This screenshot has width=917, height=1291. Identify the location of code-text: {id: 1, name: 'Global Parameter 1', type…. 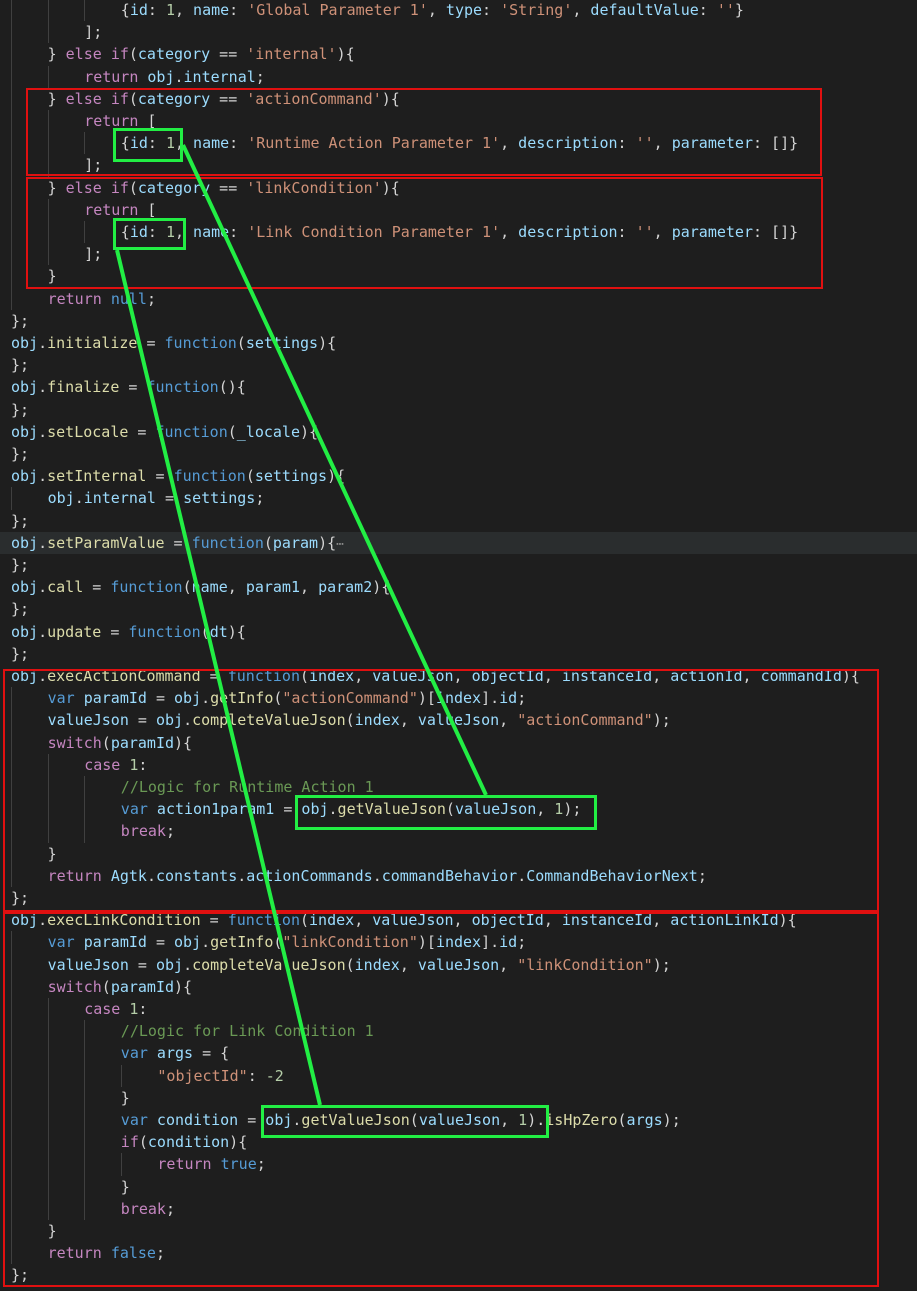
(432, 10).